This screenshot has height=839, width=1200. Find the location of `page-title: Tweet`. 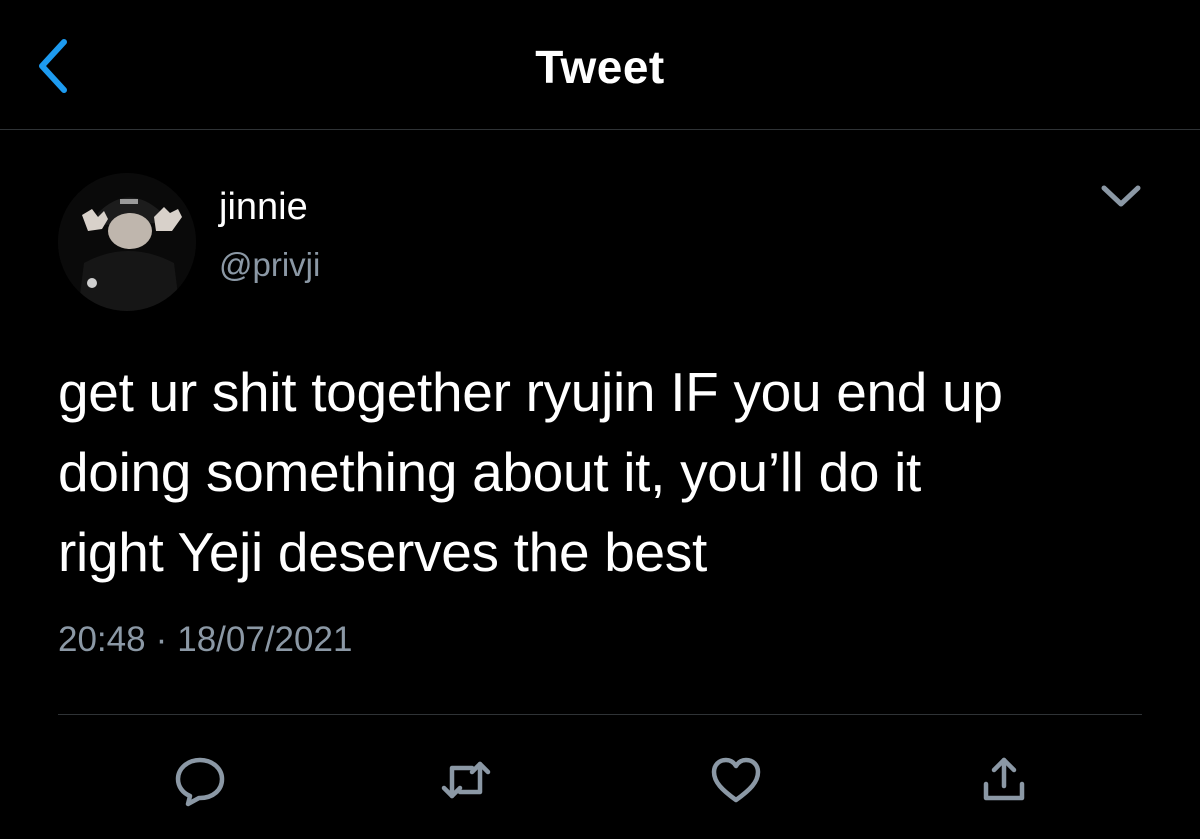

page-title: Tweet is located at coordinates (600, 67).